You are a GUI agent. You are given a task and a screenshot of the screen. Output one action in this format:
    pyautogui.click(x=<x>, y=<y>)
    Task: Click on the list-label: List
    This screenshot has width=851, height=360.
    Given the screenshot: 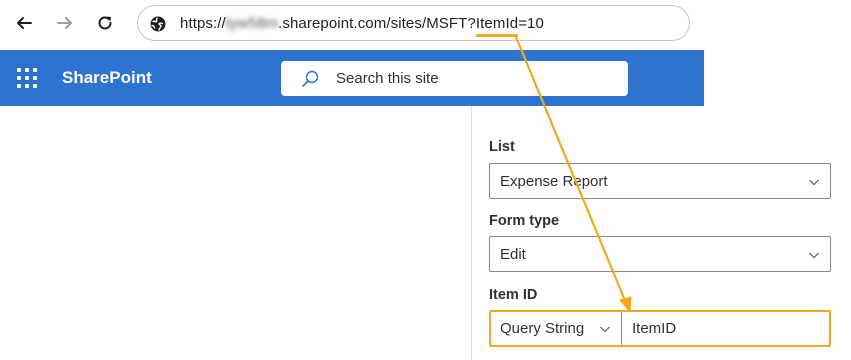 What is the action you would take?
    pyautogui.click(x=502, y=147)
    